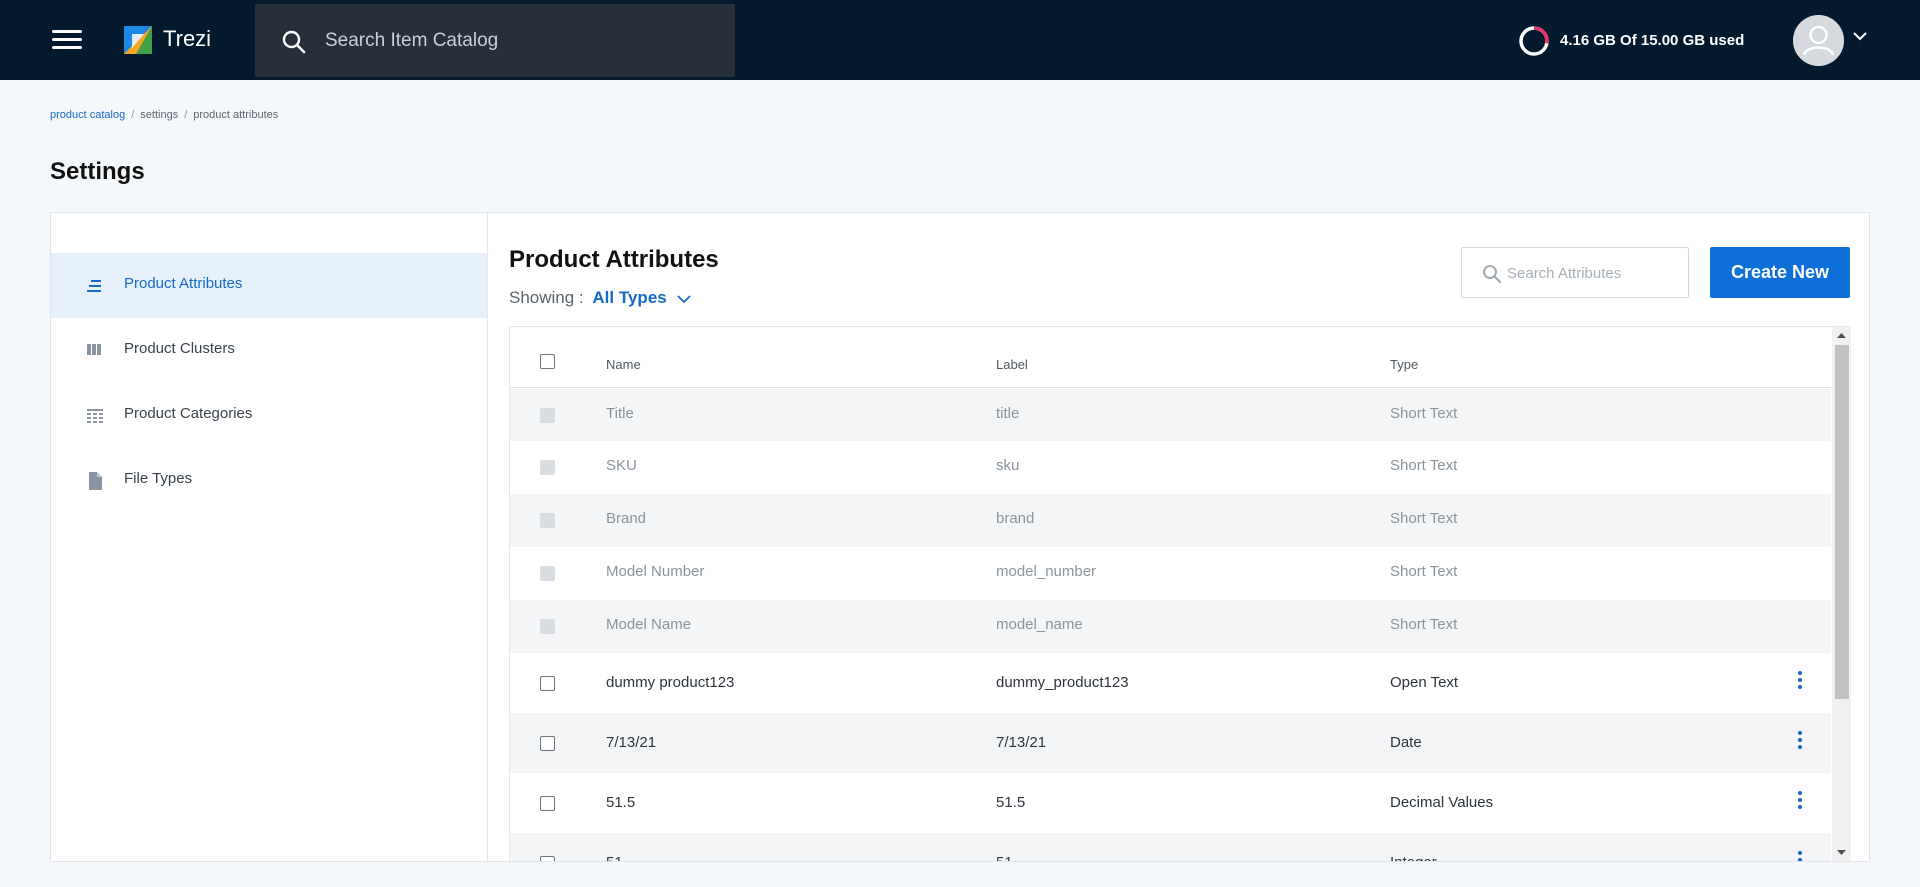  Describe the element at coordinates (87, 115) in the screenshot. I see `breadcrumb-product-catalog: product catalog` at that location.